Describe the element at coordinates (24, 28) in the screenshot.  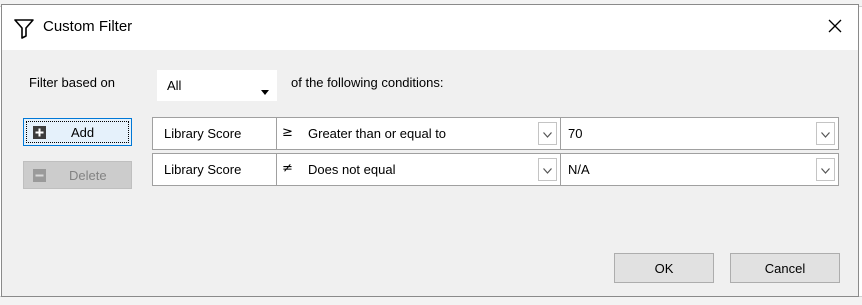
I see `funnel-icon` at that location.